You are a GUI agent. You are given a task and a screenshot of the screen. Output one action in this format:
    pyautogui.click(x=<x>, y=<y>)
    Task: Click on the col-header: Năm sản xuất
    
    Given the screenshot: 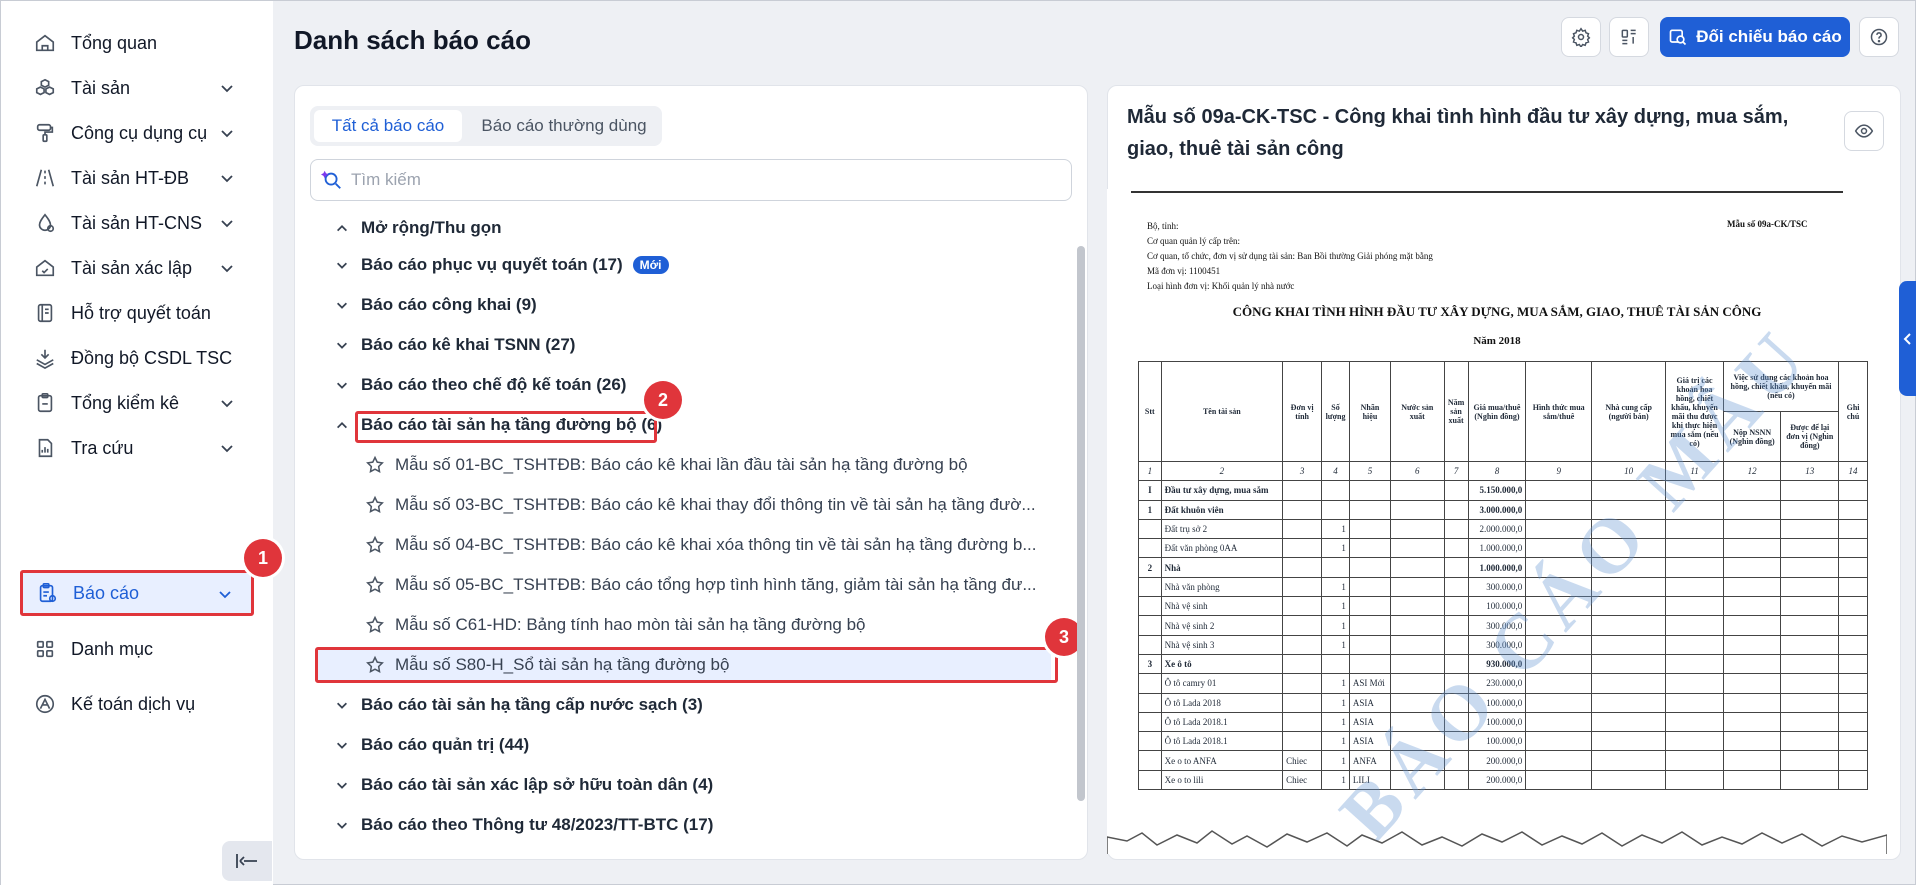 What is the action you would take?
    pyautogui.click(x=1456, y=411)
    